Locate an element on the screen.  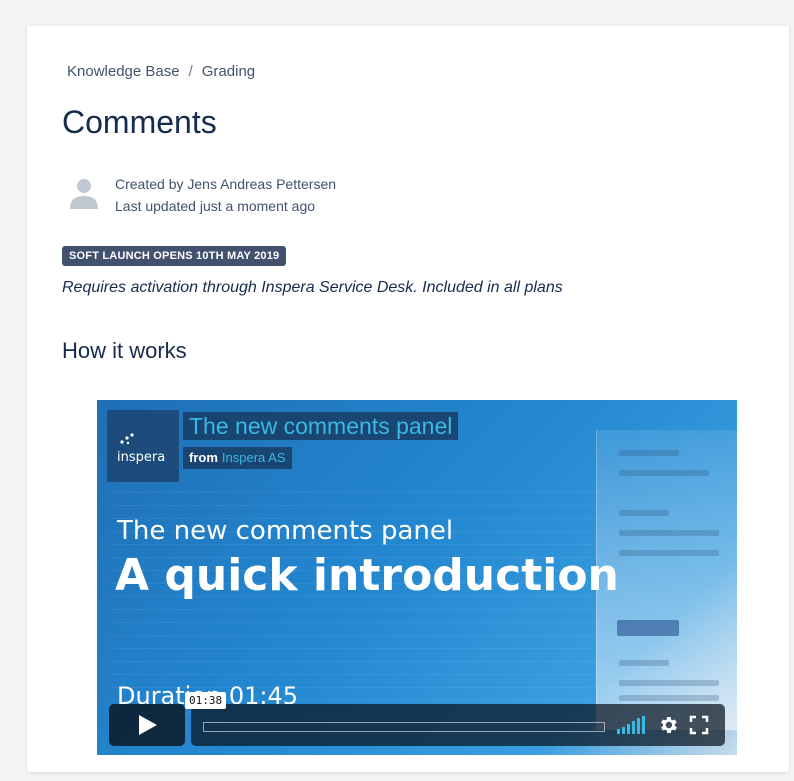
avatar is located at coordinates (84, 193).